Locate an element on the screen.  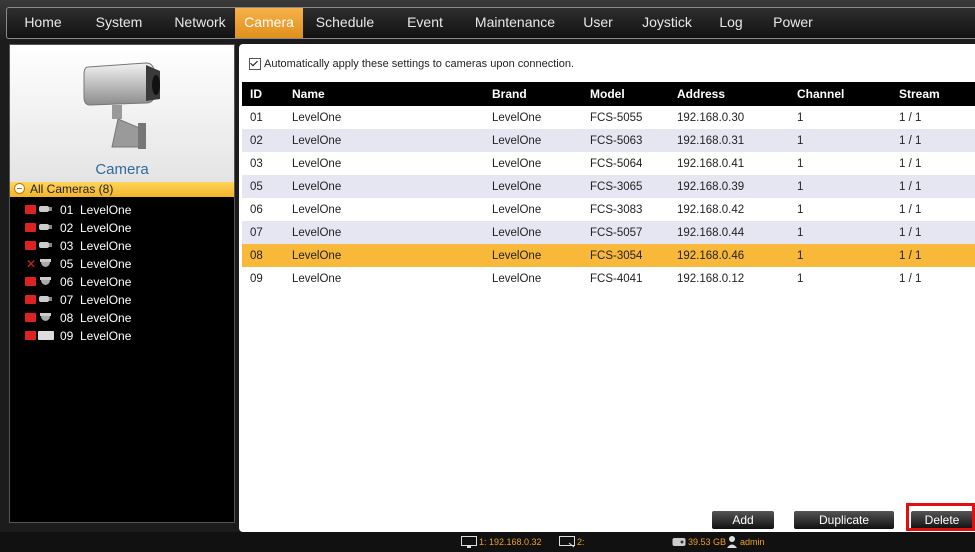
cell-address: 192.168.0.12 is located at coordinates (729, 278).